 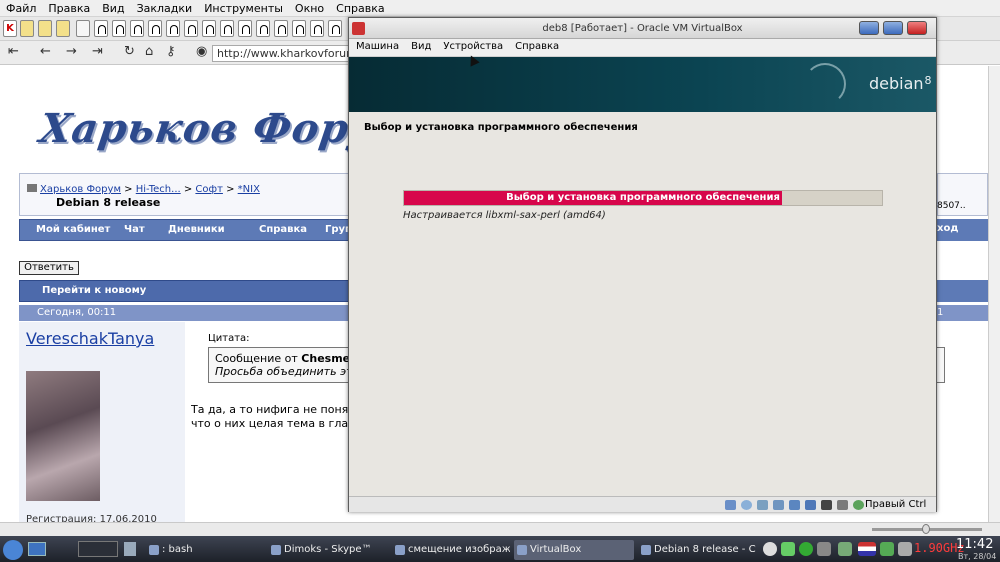 What do you see at coordinates (917, 28) in the screenshot?
I see `close-button` at bounding box center [917, 28].